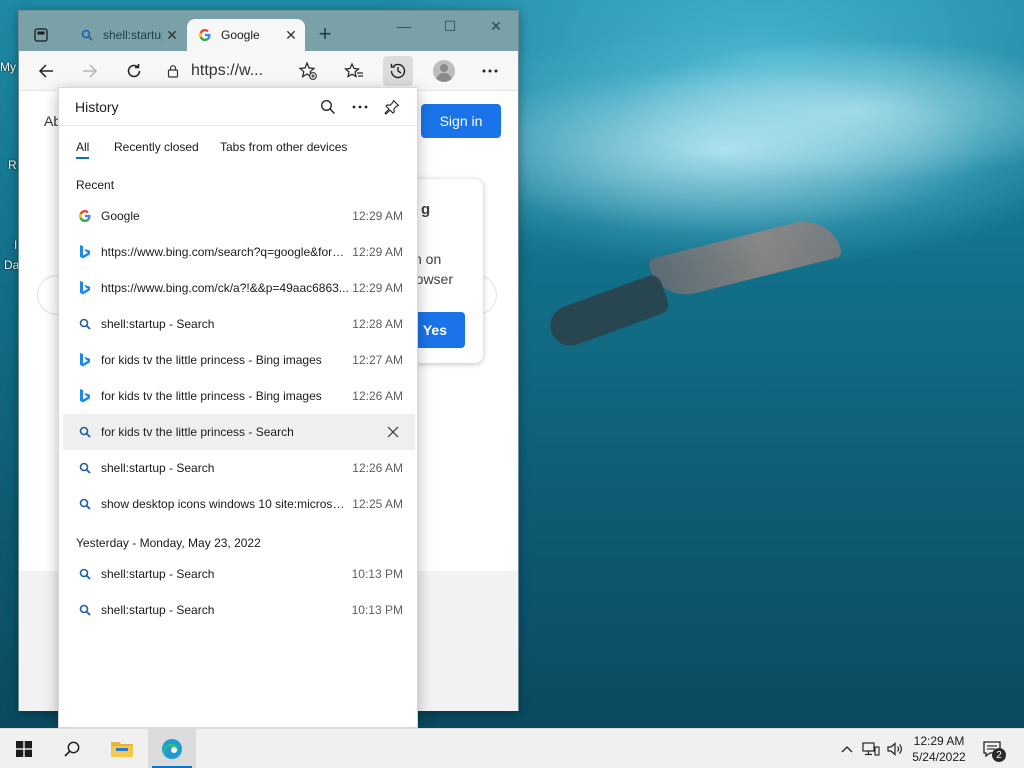  Describe the element at coordinates (377, 504) in the screenshot. I see `history-item-time: 12:25 AM` at that location.